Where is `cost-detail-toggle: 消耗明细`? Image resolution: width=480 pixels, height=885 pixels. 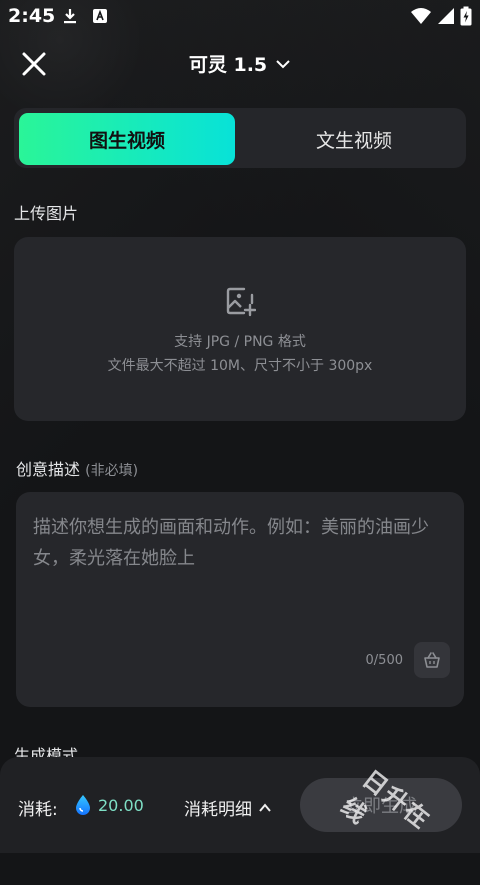 cost-detail-toggle: 消耗明细 is located at coordinates (228, 807).